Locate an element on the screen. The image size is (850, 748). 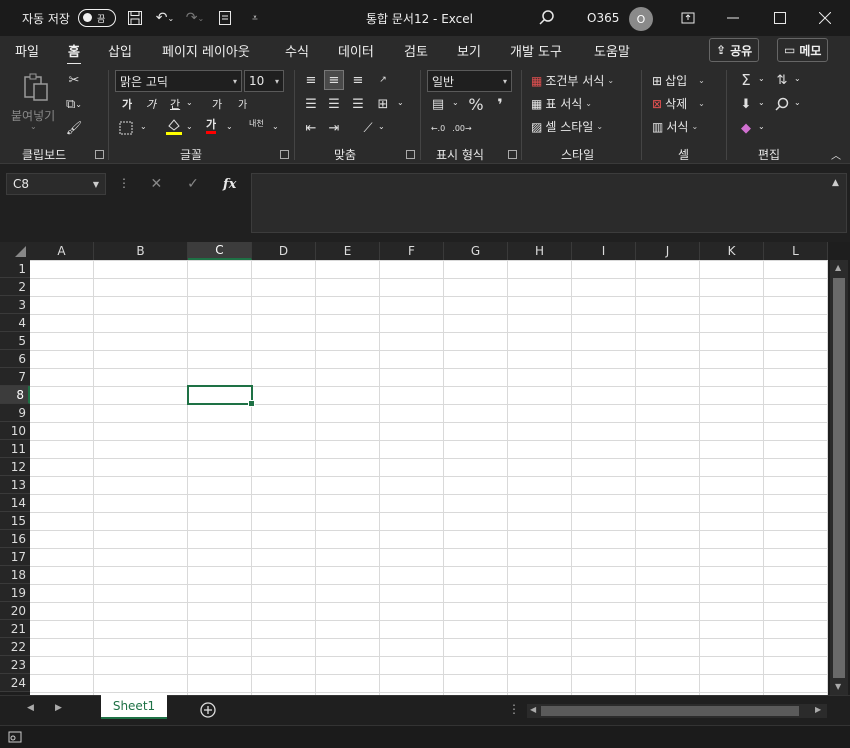
row-header: 15 is located at coordinates (15, 521).